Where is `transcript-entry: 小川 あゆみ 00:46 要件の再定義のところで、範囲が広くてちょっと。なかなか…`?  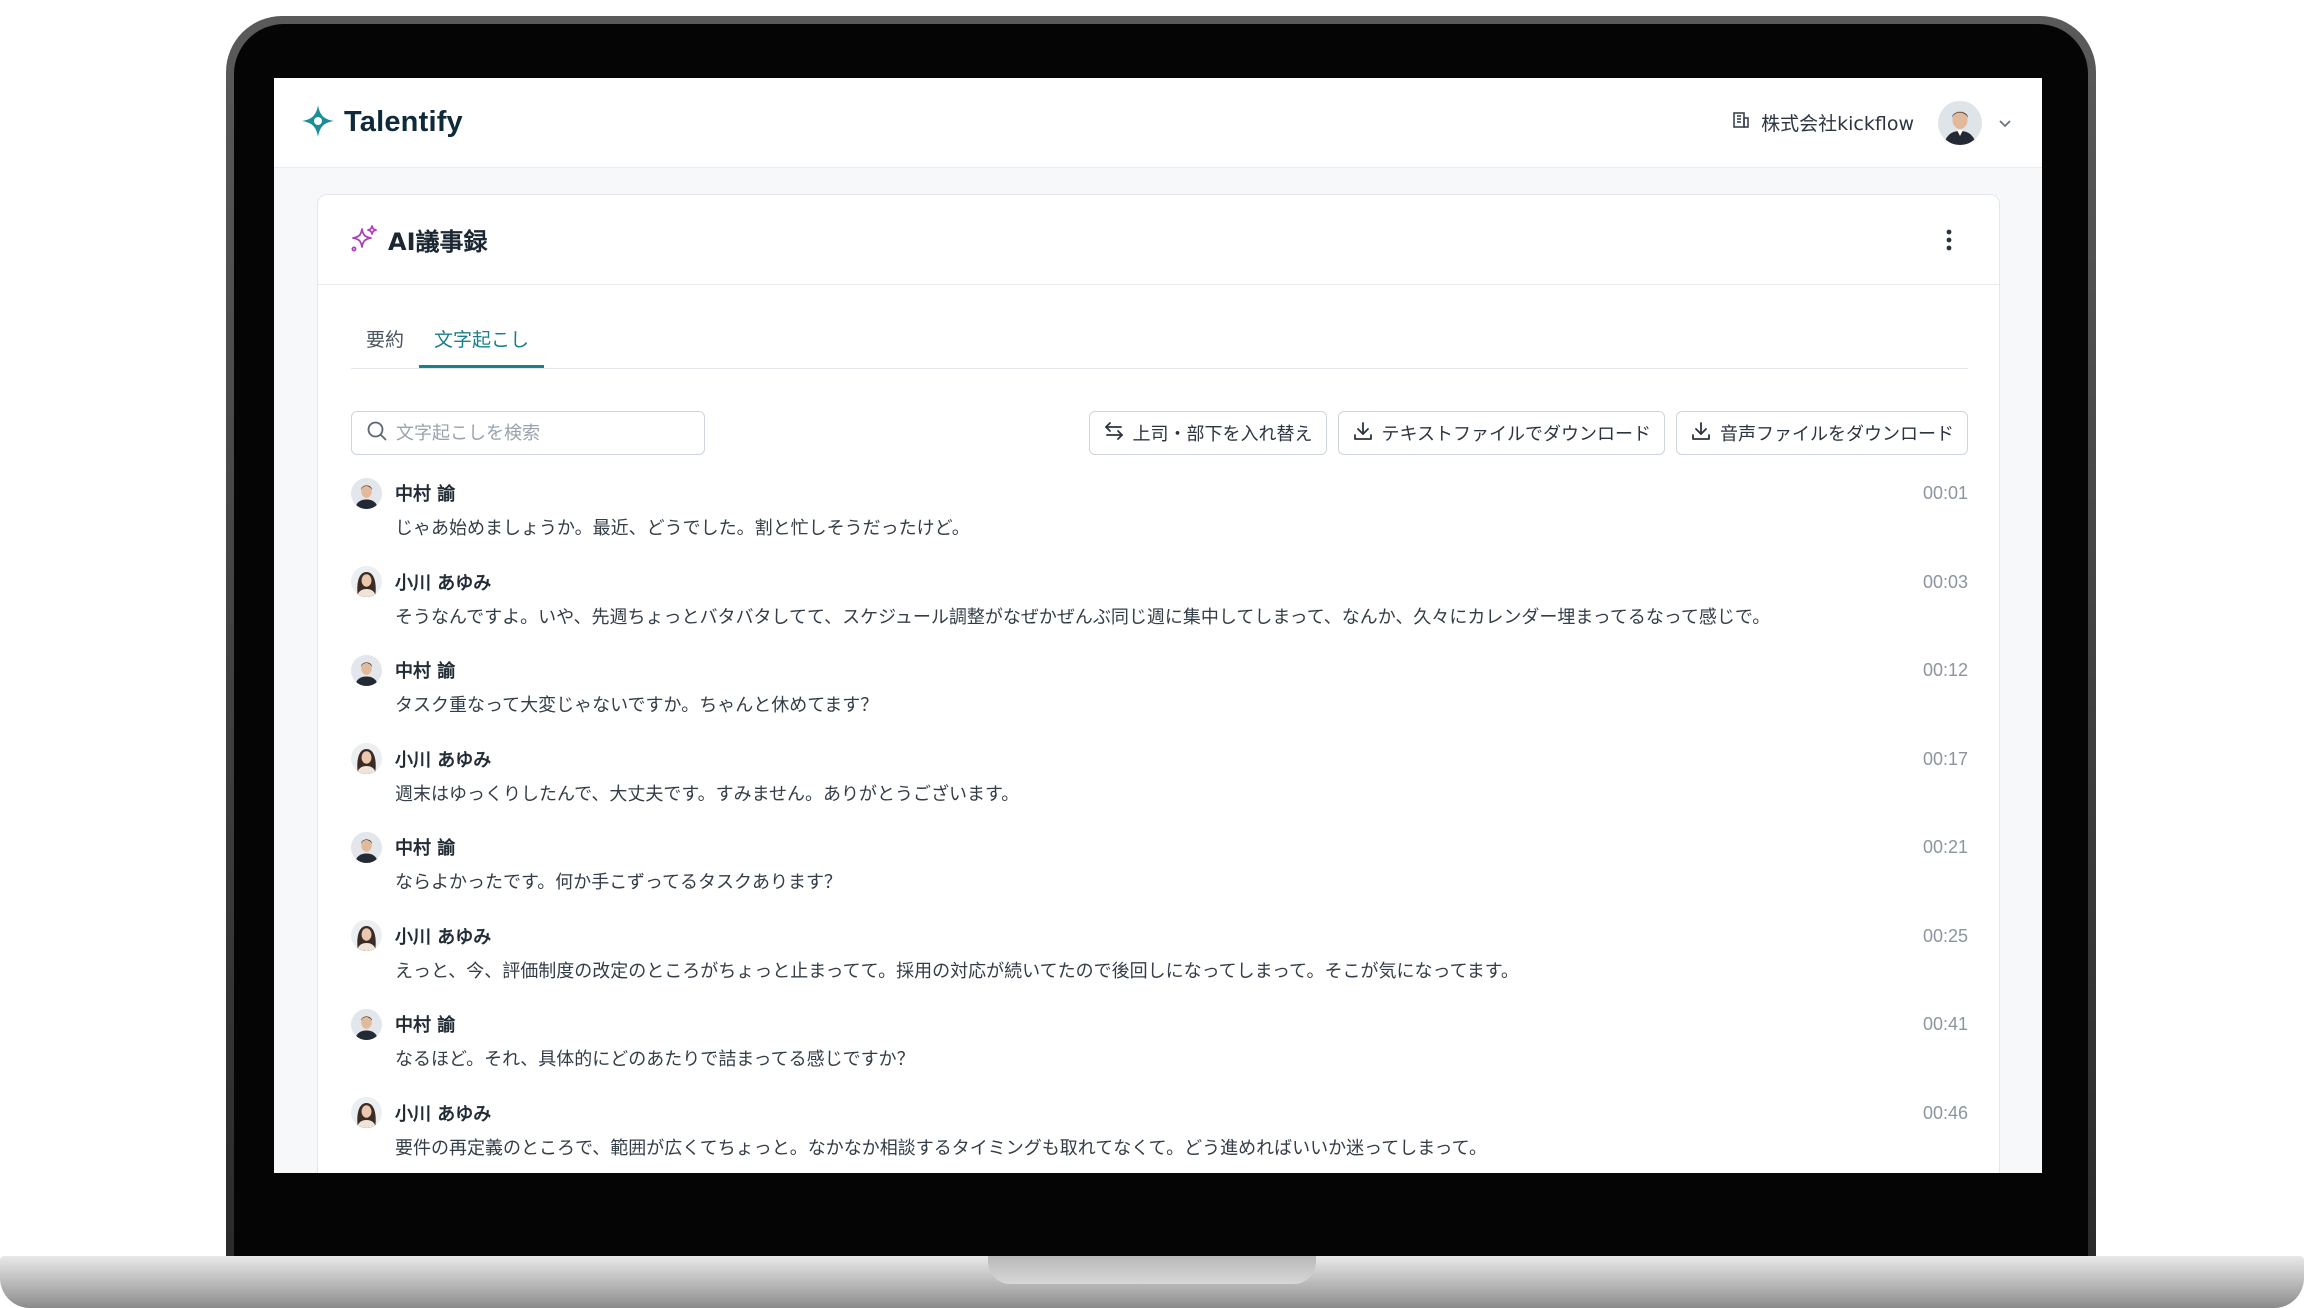 transcript-entry: 小川 あゆみ 00:46 要件の再定義のところで、範囲が広くてちょっと。なかなか… is located at coordinates (1159, 1135).